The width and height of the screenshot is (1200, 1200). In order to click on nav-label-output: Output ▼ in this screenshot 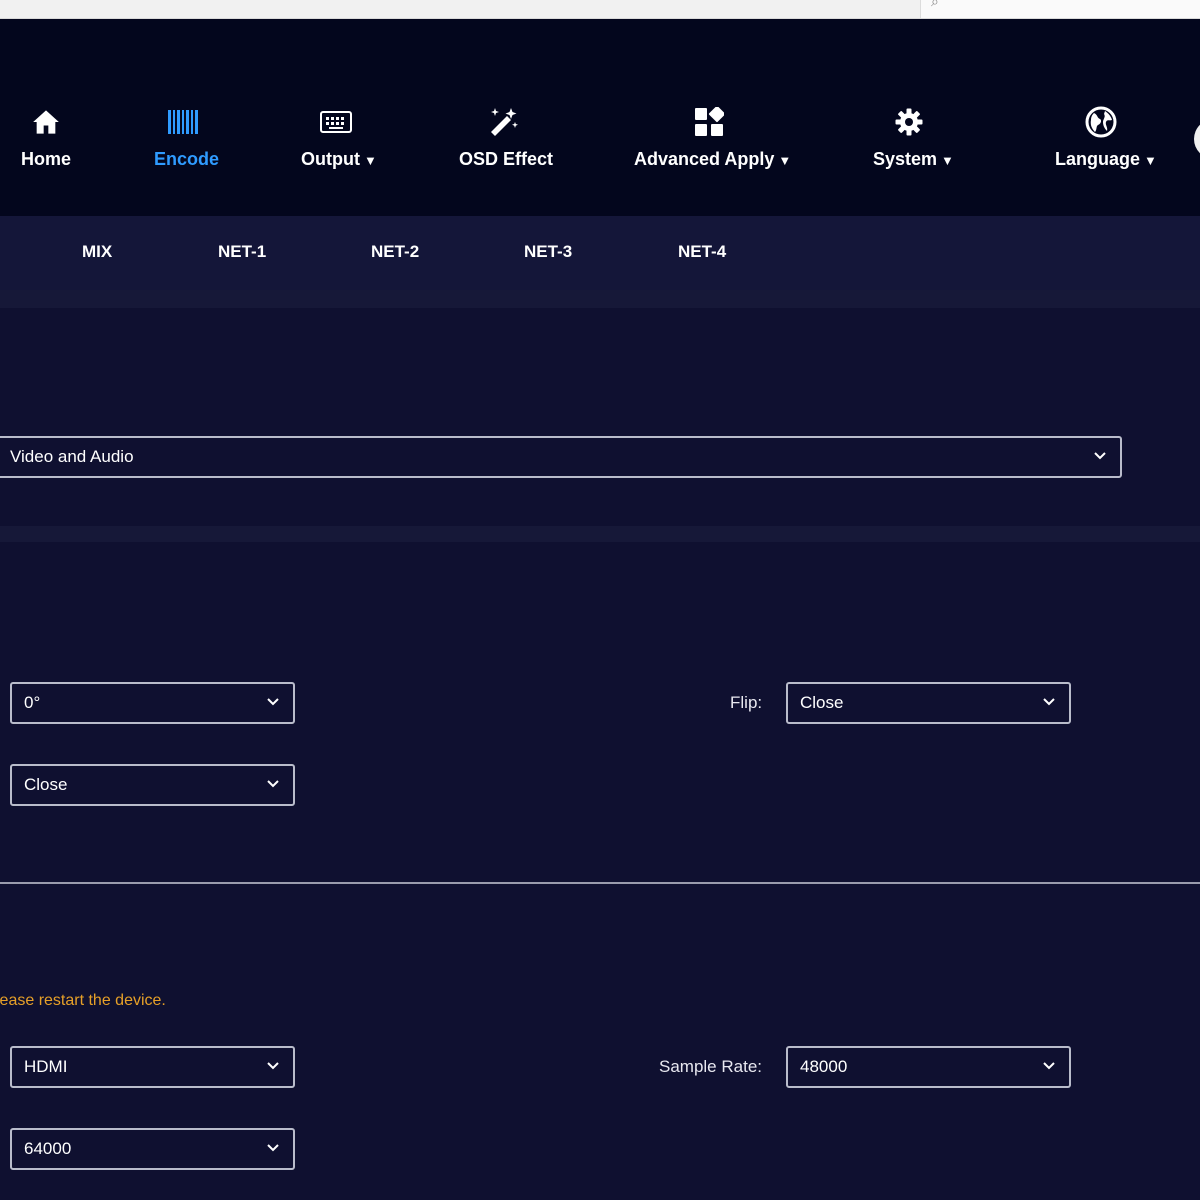, I will do `click(339, 159)`.